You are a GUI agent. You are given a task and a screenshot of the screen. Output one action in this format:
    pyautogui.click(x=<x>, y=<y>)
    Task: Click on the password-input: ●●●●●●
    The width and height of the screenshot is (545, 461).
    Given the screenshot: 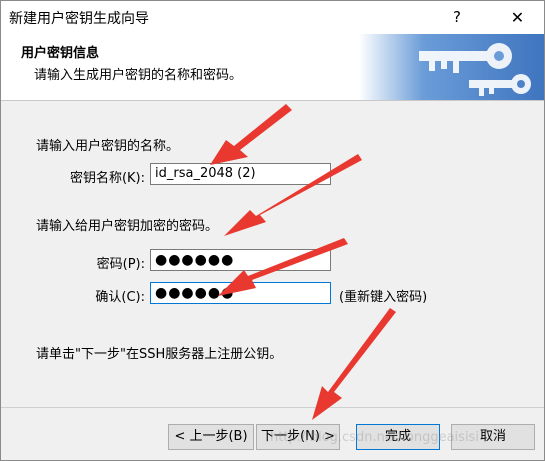 What is the action you would take?
    pyautogui.click(x=240, y=260)
    